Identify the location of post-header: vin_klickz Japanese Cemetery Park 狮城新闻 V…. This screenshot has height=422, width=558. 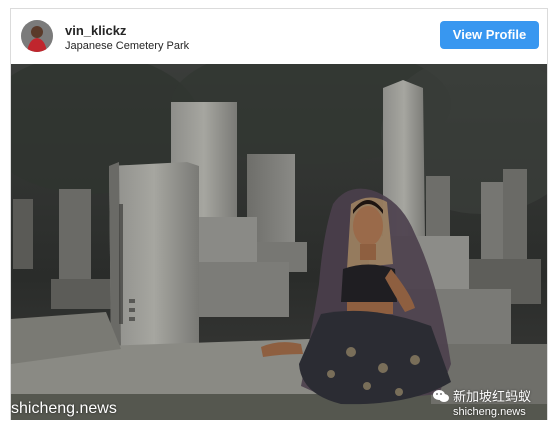
(279, 36).